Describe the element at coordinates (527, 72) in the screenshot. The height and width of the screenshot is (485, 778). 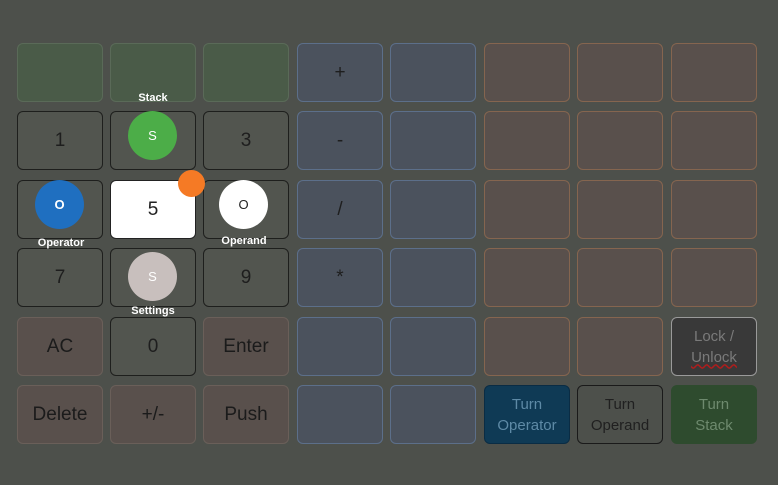
I see `grid-cell-r1c6` at that location.